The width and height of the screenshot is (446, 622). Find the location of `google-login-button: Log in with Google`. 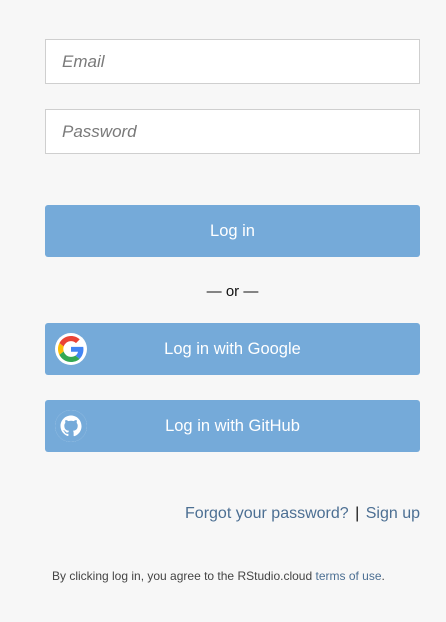

google-login-button: Log in with Google is located at coordinates (232, 349).